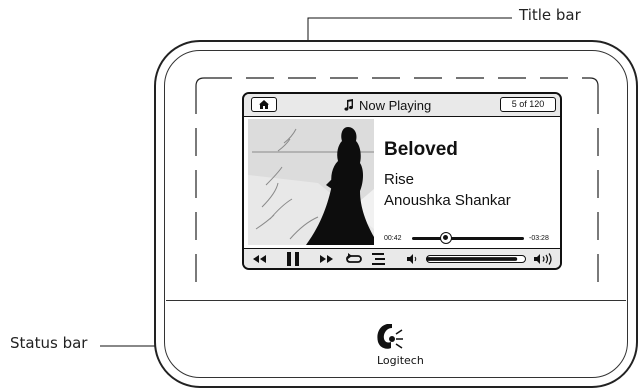  Describe the element at coordinates (311, 182) in the screenshot. I see `album-art` at that location.